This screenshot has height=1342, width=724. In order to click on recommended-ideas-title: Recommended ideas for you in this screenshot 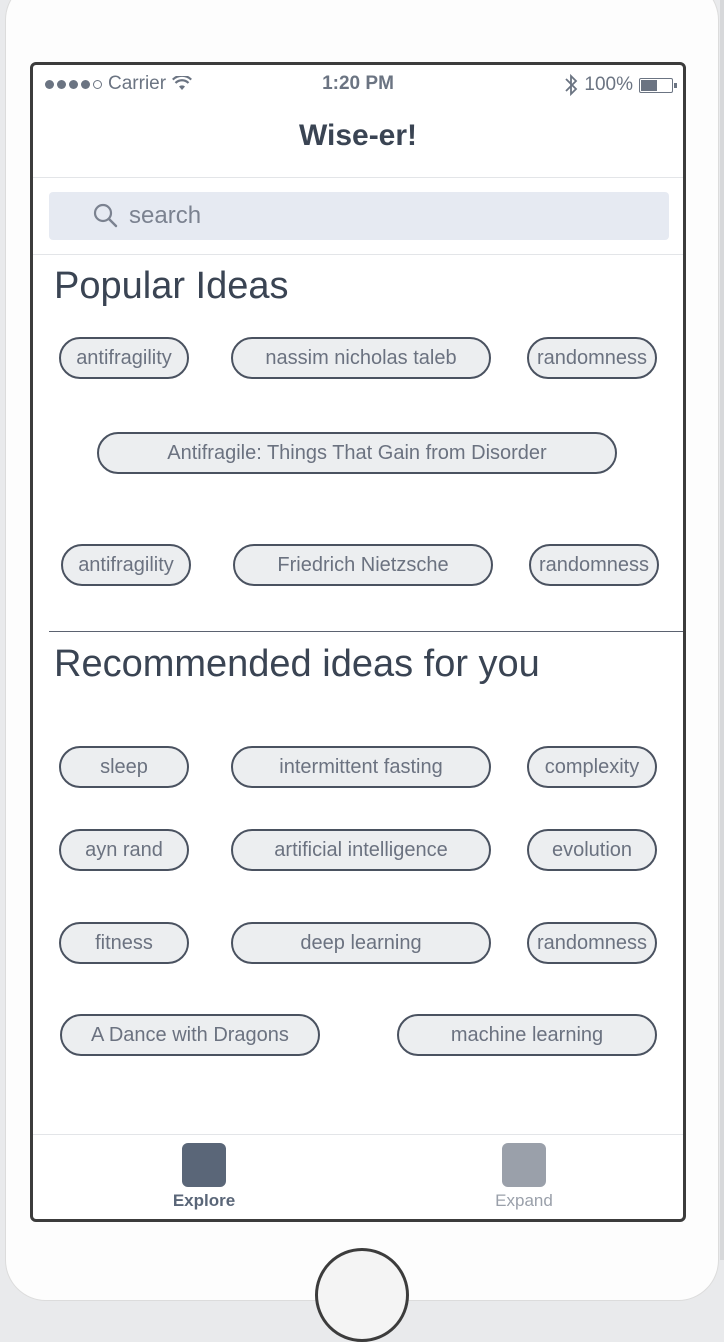, I will do `click(297, 664)`.